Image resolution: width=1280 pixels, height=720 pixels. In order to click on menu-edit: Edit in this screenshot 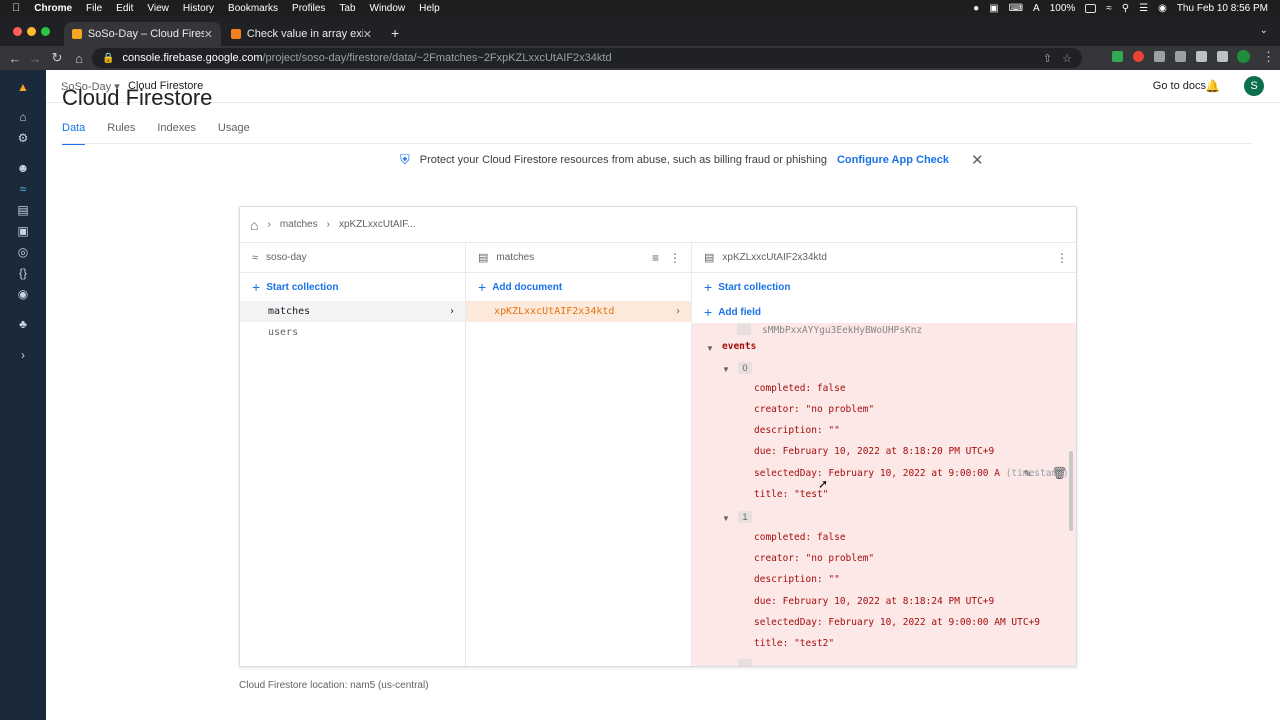, I will do `click(124, 8)`.